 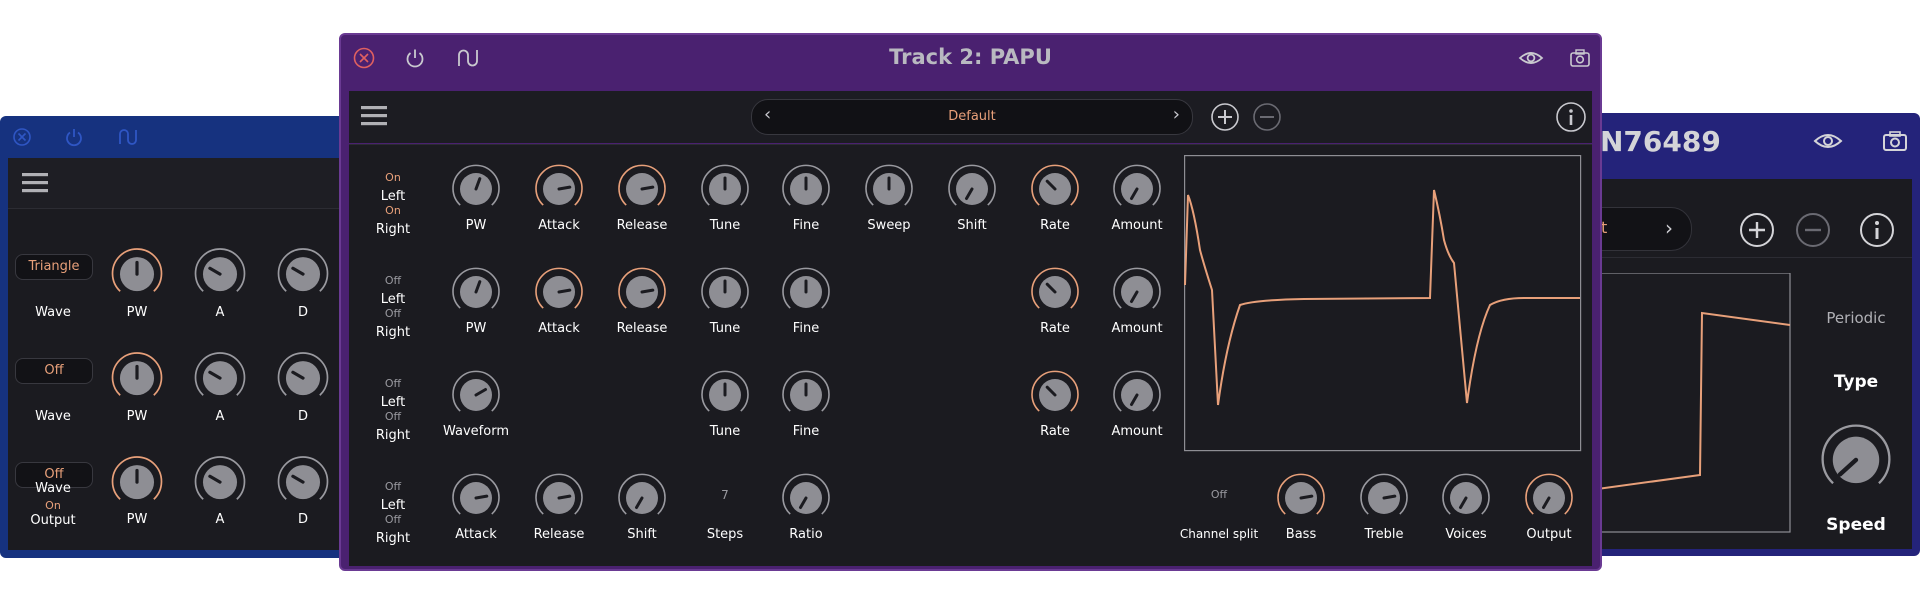 I want to click on row1-pw-label: PW, so click(x=476, y=225).